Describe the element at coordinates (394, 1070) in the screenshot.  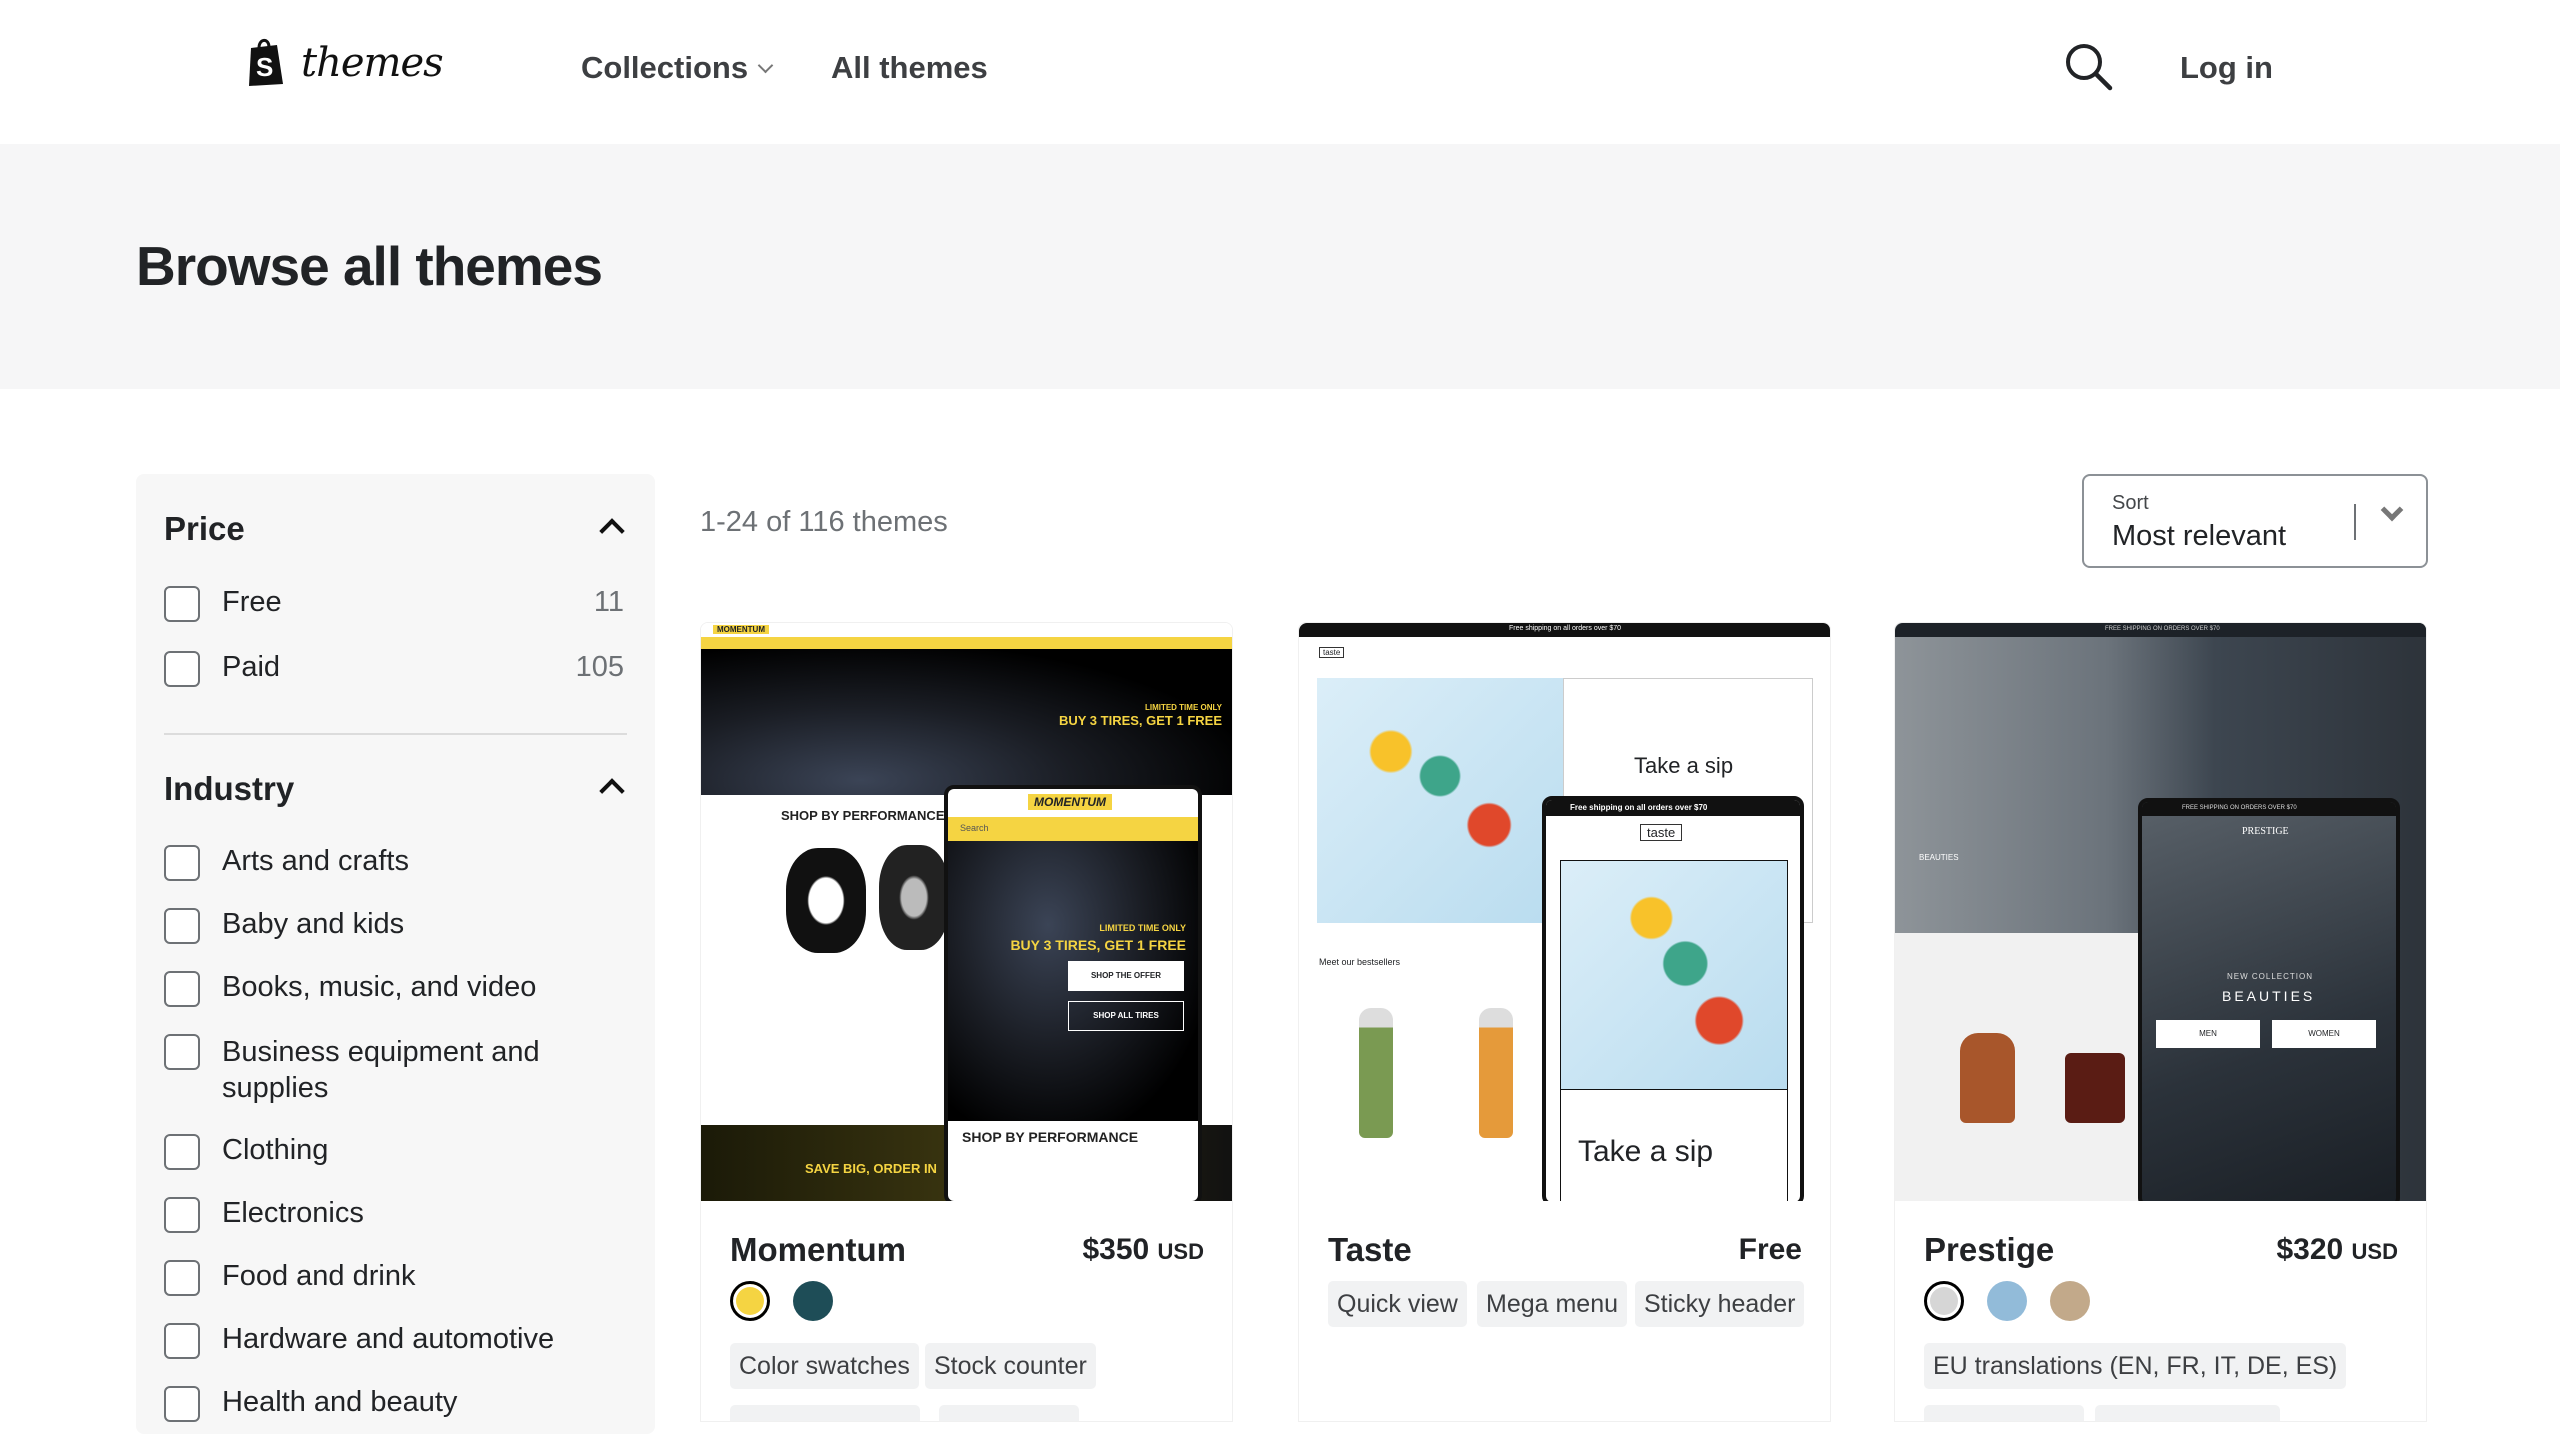
I see `filter-industry-option: Business equipment and supplies` at that location.